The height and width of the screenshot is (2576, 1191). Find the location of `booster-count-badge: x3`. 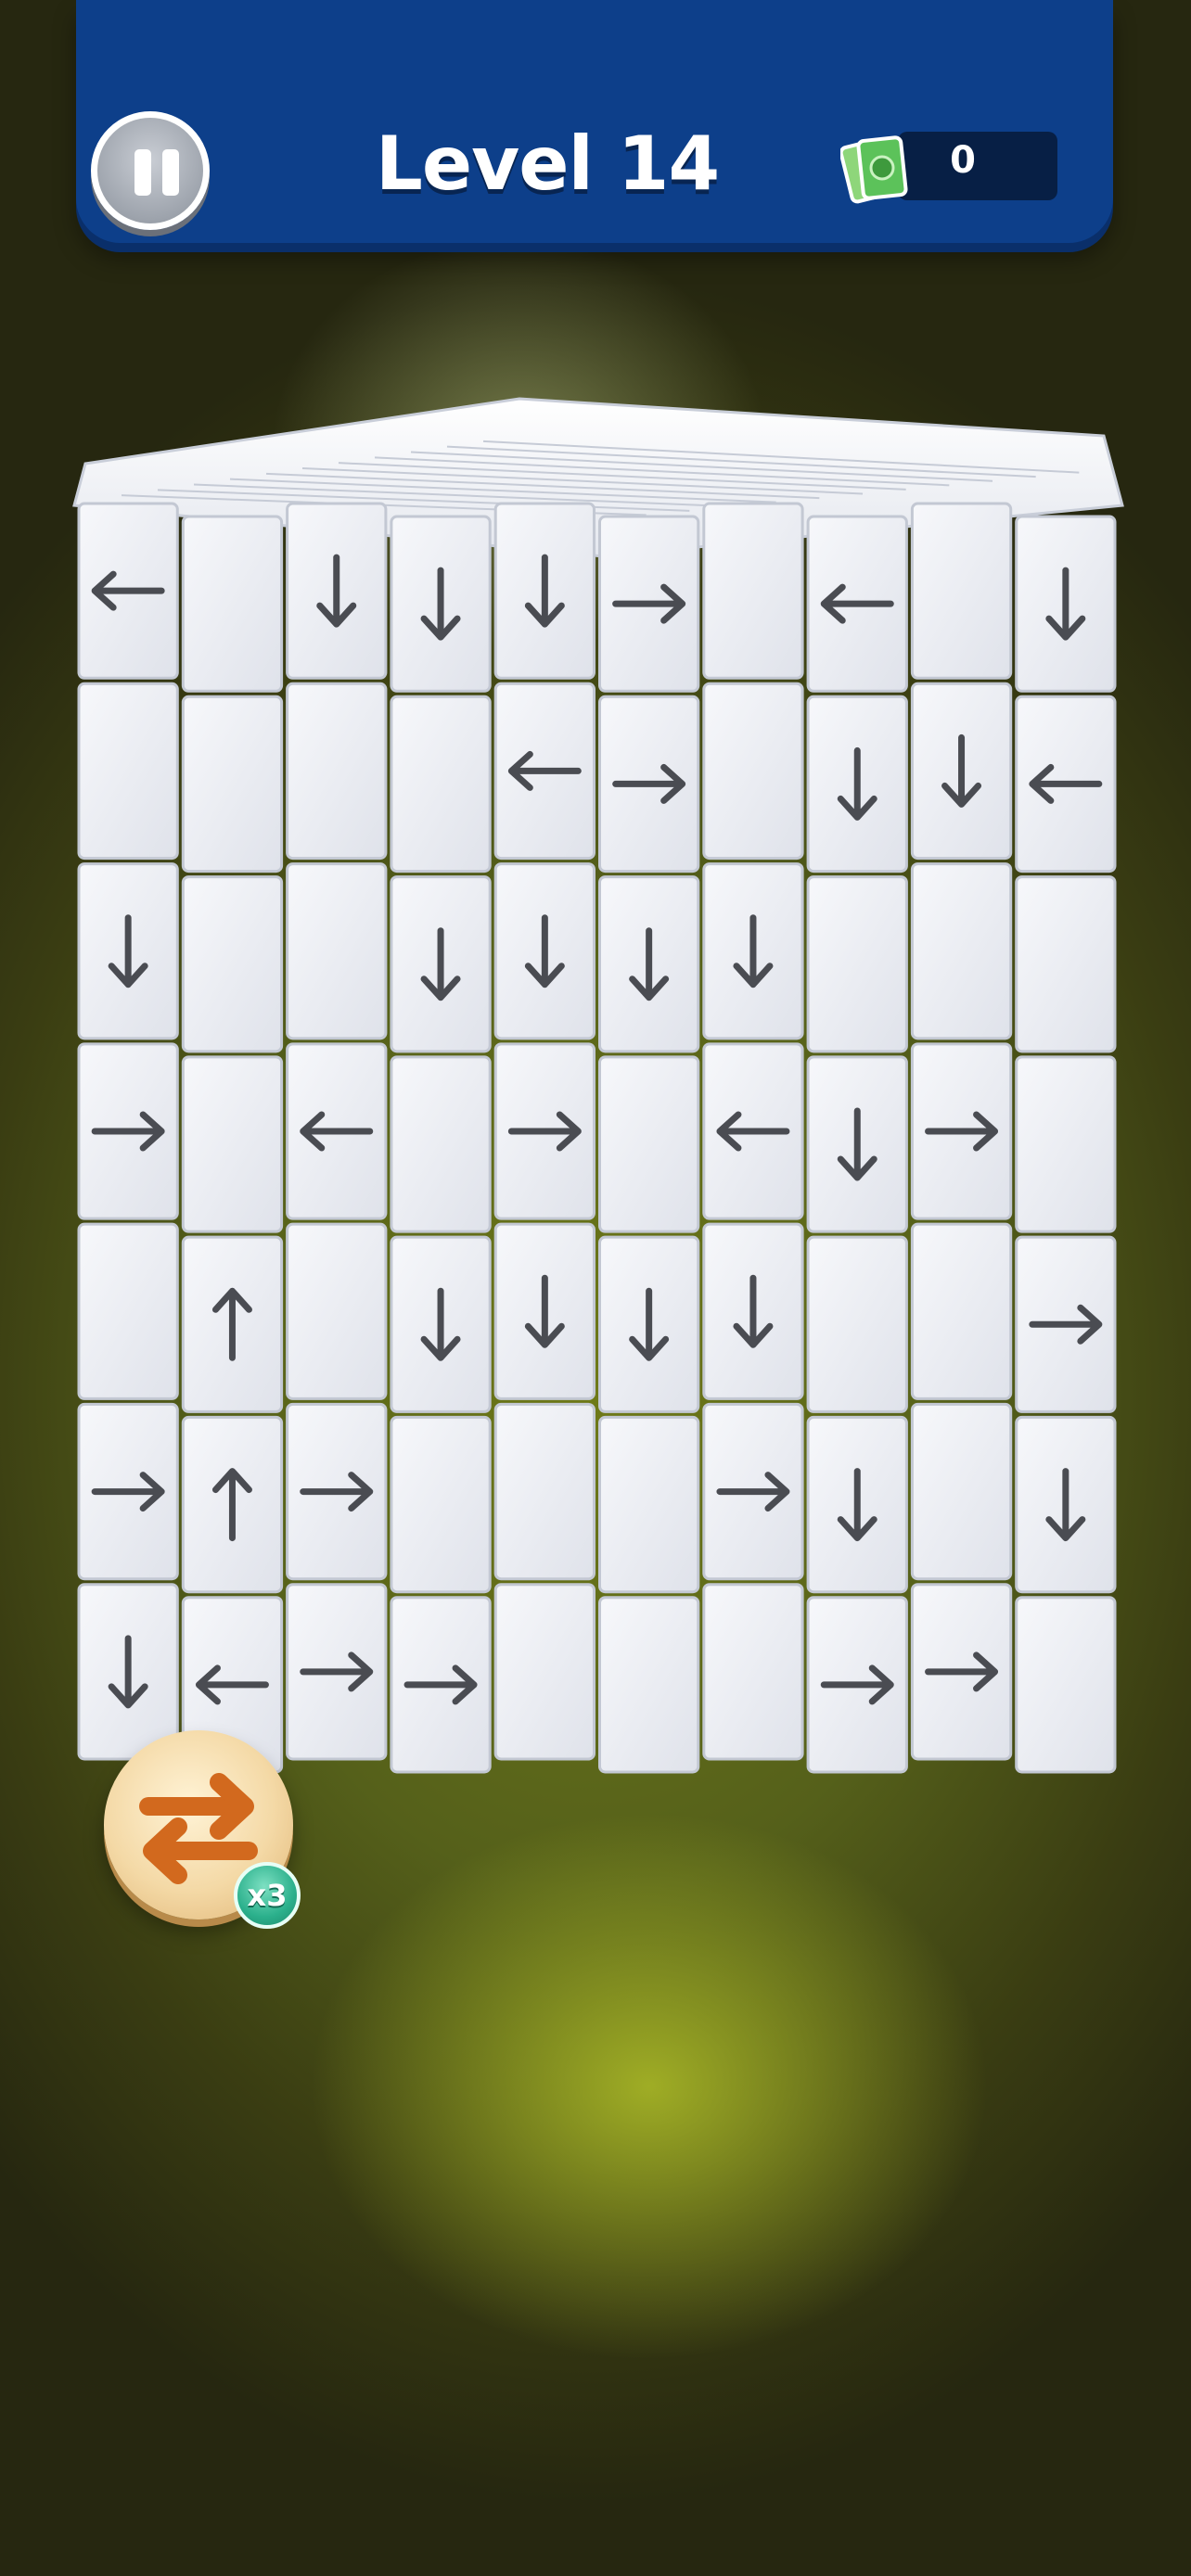

booster-count-badge: x3 is located at coordinates (267, 1895).